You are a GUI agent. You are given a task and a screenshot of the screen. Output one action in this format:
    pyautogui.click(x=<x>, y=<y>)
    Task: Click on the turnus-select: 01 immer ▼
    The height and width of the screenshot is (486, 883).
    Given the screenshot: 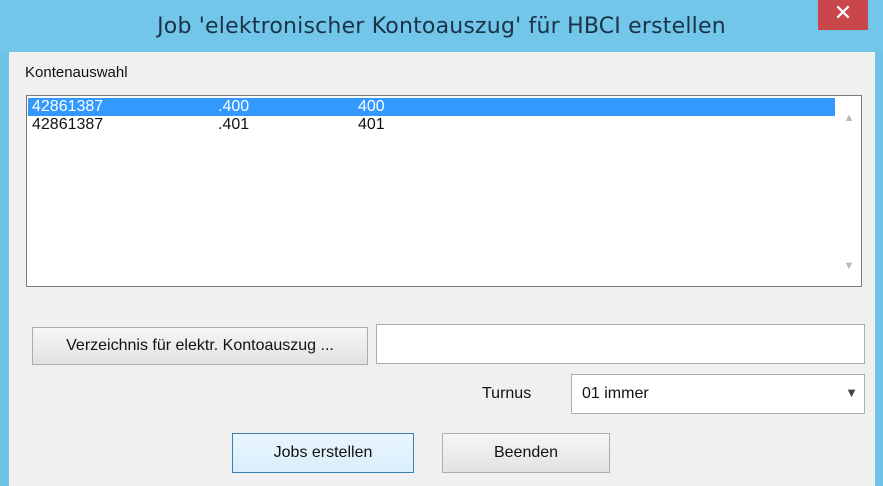 What is the action you would take?
    pyautogui.click(x=718, y=394)
    